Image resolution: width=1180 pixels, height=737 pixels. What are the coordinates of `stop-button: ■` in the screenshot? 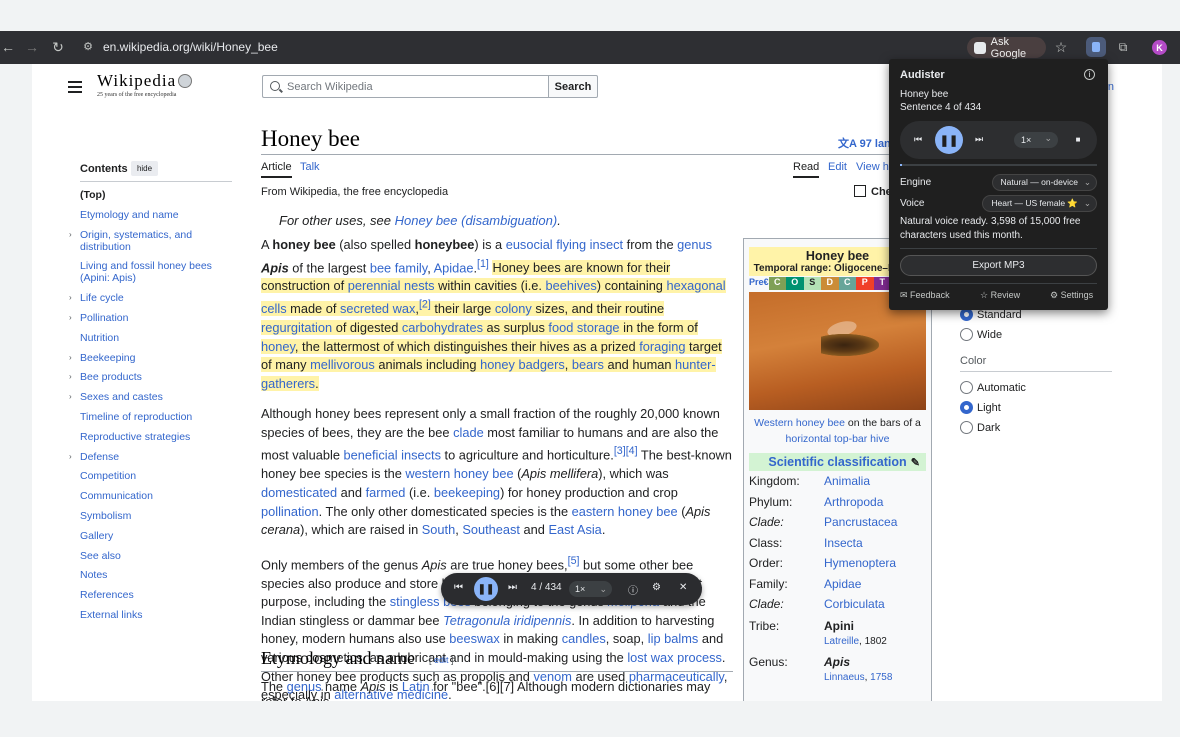 It's located at (1078, 140).